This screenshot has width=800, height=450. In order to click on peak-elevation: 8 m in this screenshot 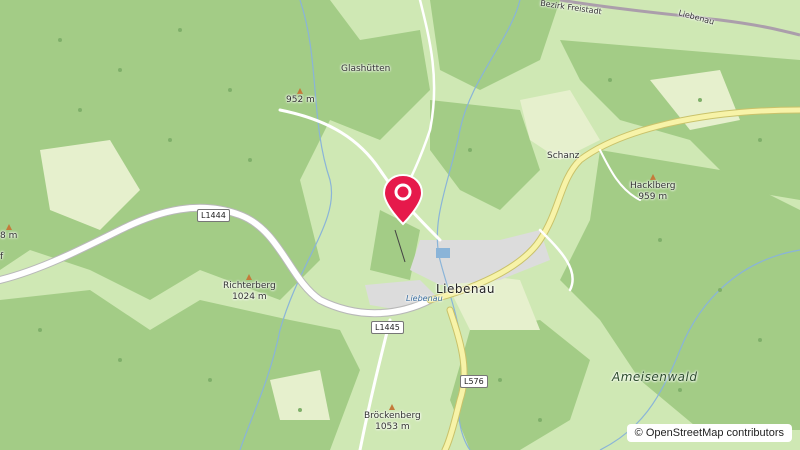, I will do `click(9, 236)`.